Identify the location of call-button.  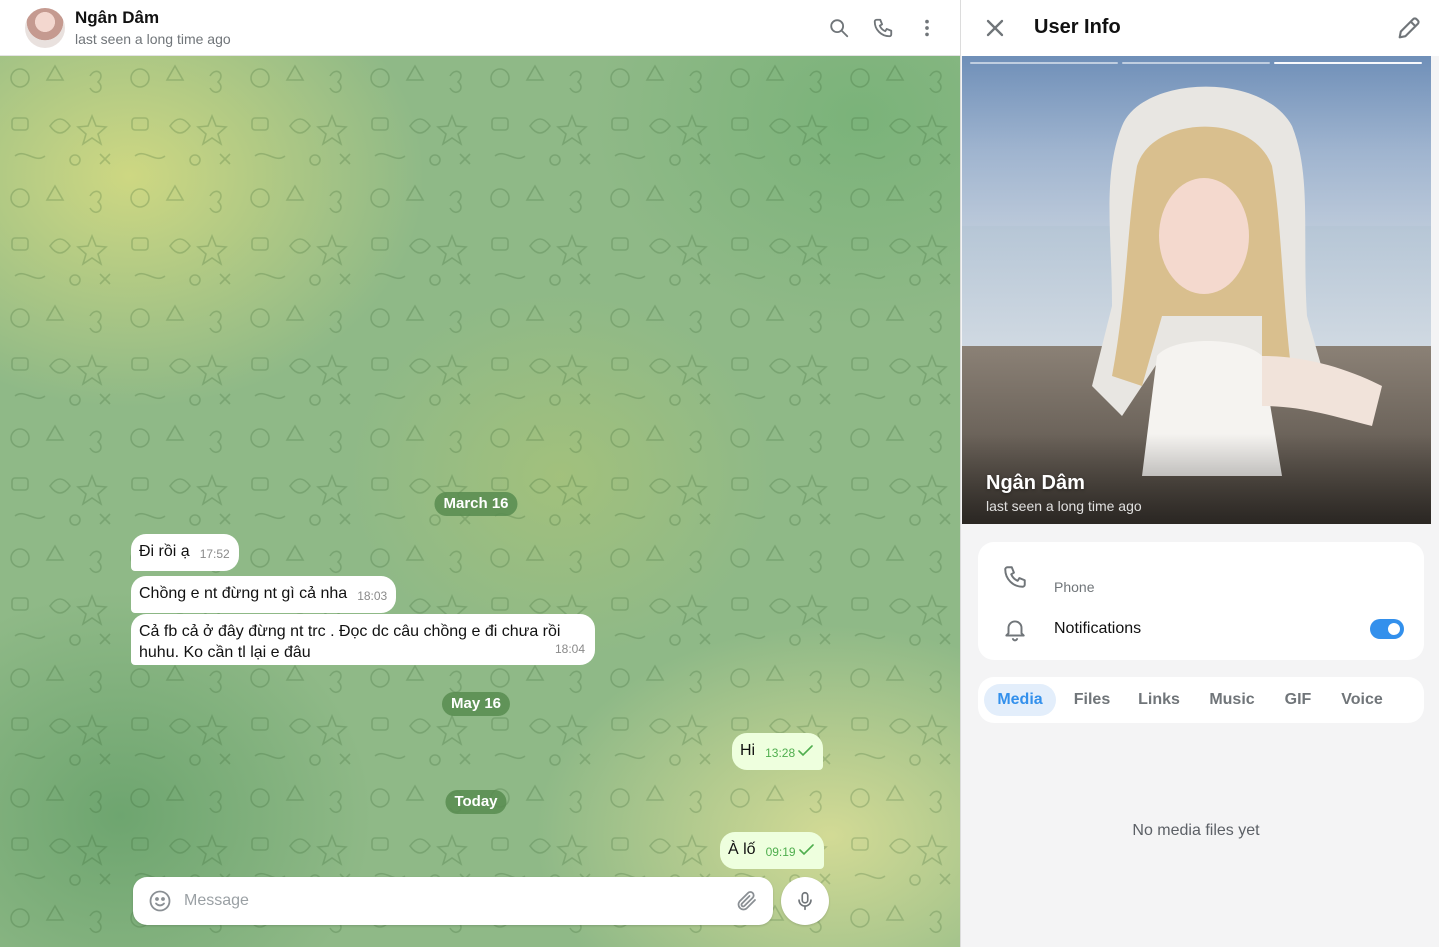
(883, 28).